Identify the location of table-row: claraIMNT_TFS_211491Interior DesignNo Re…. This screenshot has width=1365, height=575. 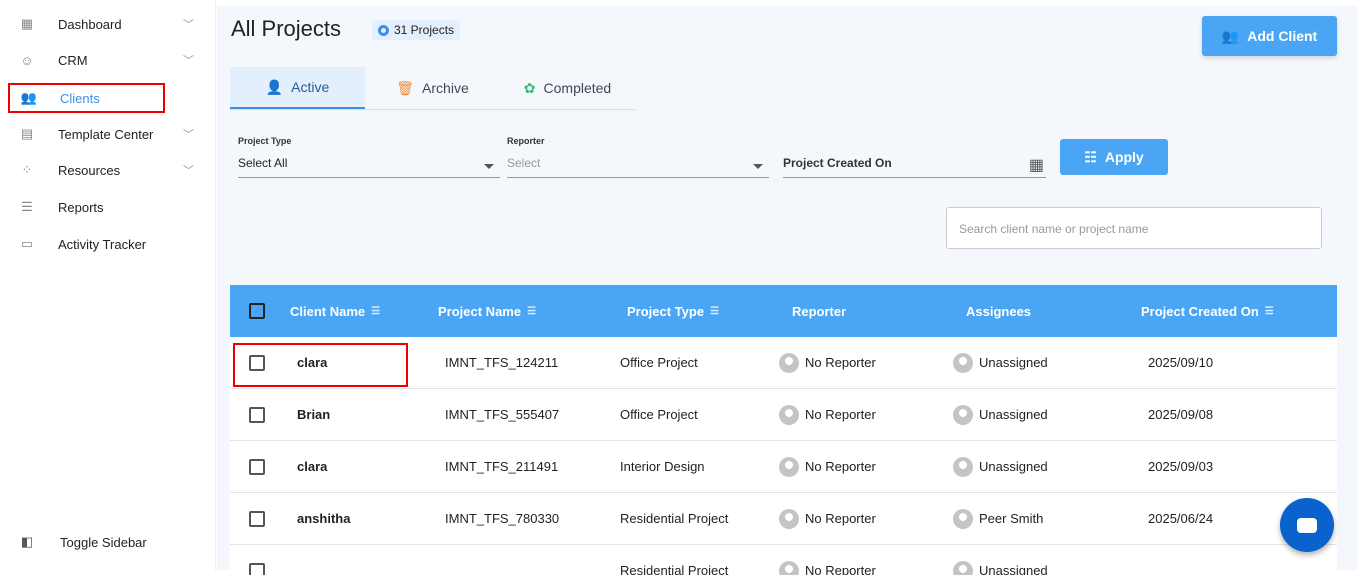
(783, 467).